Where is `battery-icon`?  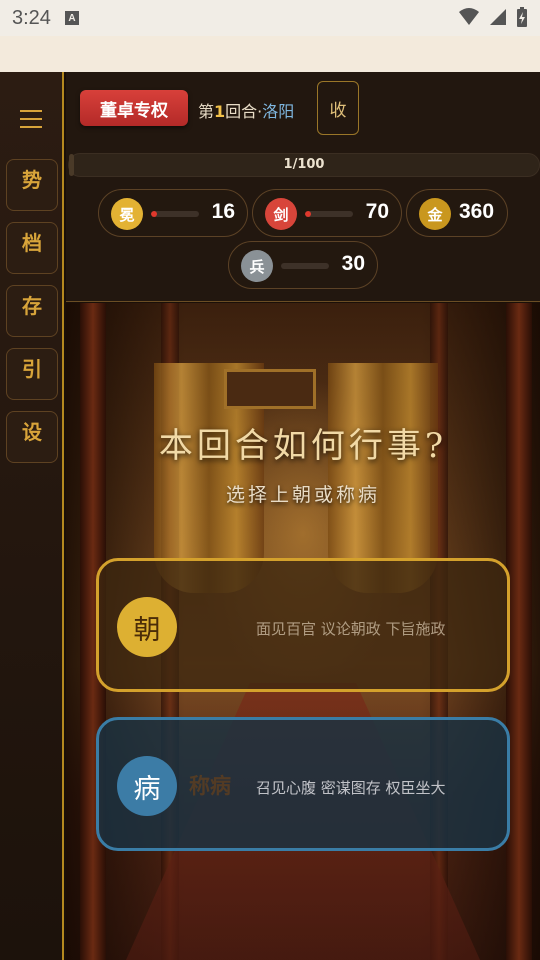
battery-icon is located at coordinates (522, 17).